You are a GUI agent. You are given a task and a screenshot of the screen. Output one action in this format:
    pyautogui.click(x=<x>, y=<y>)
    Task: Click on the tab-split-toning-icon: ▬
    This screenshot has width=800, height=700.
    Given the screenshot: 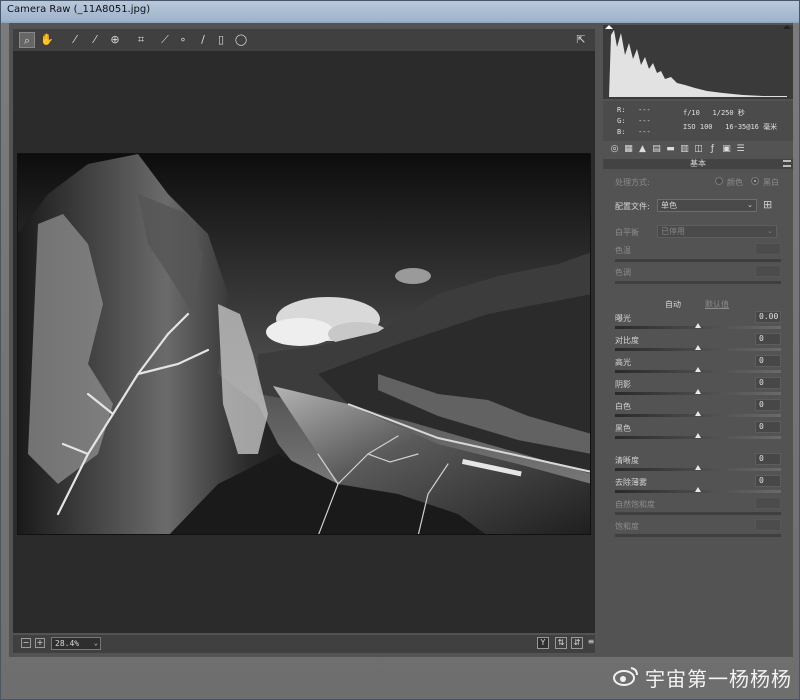 What is the action you would take?
    pyautogui.click(x=670, y=149)
    